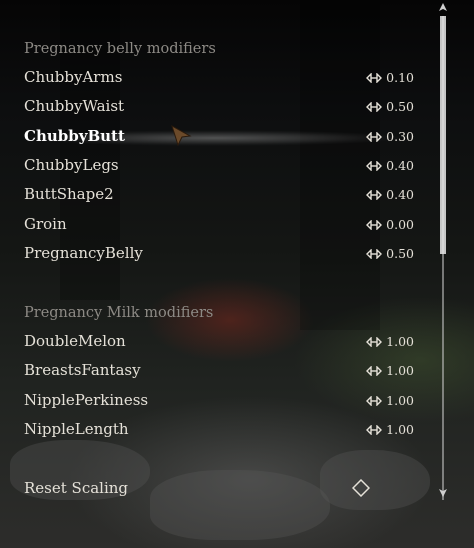 This screenshot has width=474, height=548. Describe the element at coordinates (361, 488) in the screenshot. I see `diamond-icon` at that location.